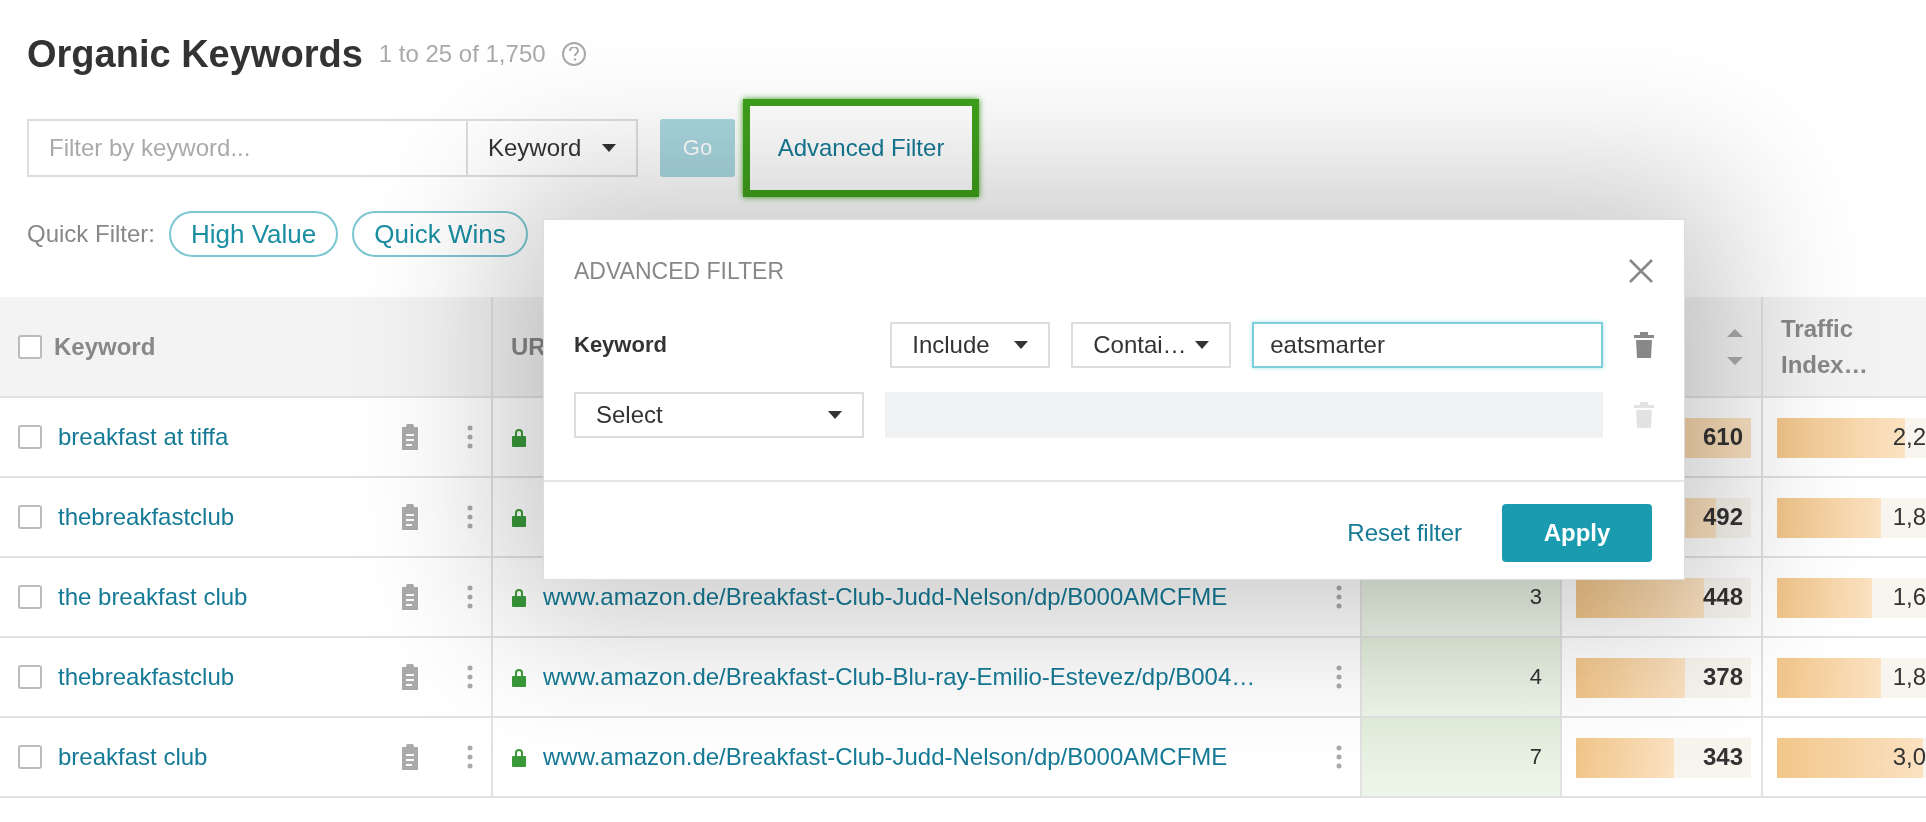 This screenshot has width=1926, height=822. Describe the element at coordinates (1577, 533) in the screenshot. I see `apply-button: Apply` at that location.